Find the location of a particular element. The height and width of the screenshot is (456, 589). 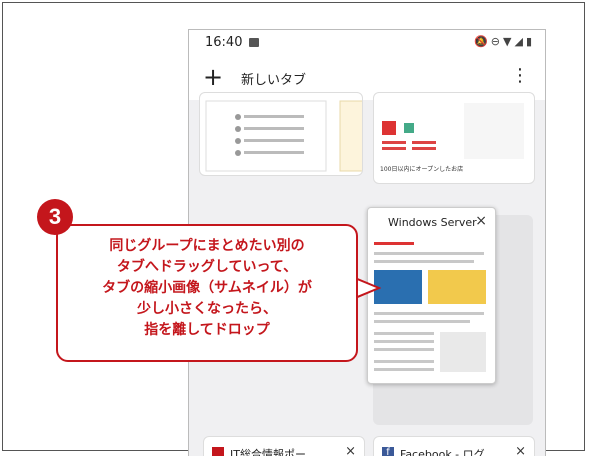

callout-line: タブの縮小画像（サムネイル）が is located at coordinates (207, 288).